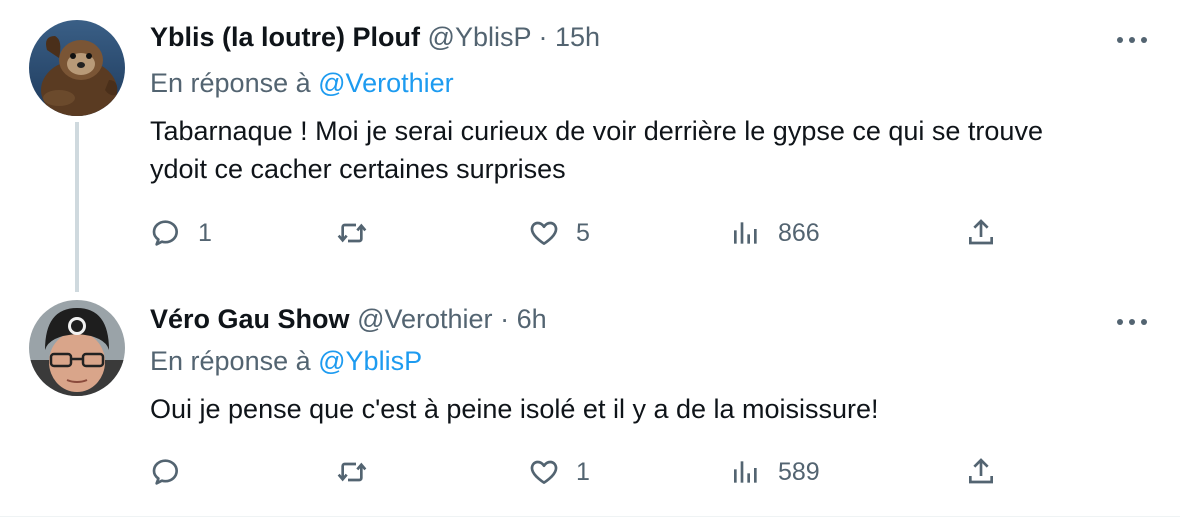 Image resolution: width=1180 pixels, height=517 pixels. What do you see at coordinates (775, 472) in the screenshot?
I see `views-button: 589` at bounding box center [775, 472].